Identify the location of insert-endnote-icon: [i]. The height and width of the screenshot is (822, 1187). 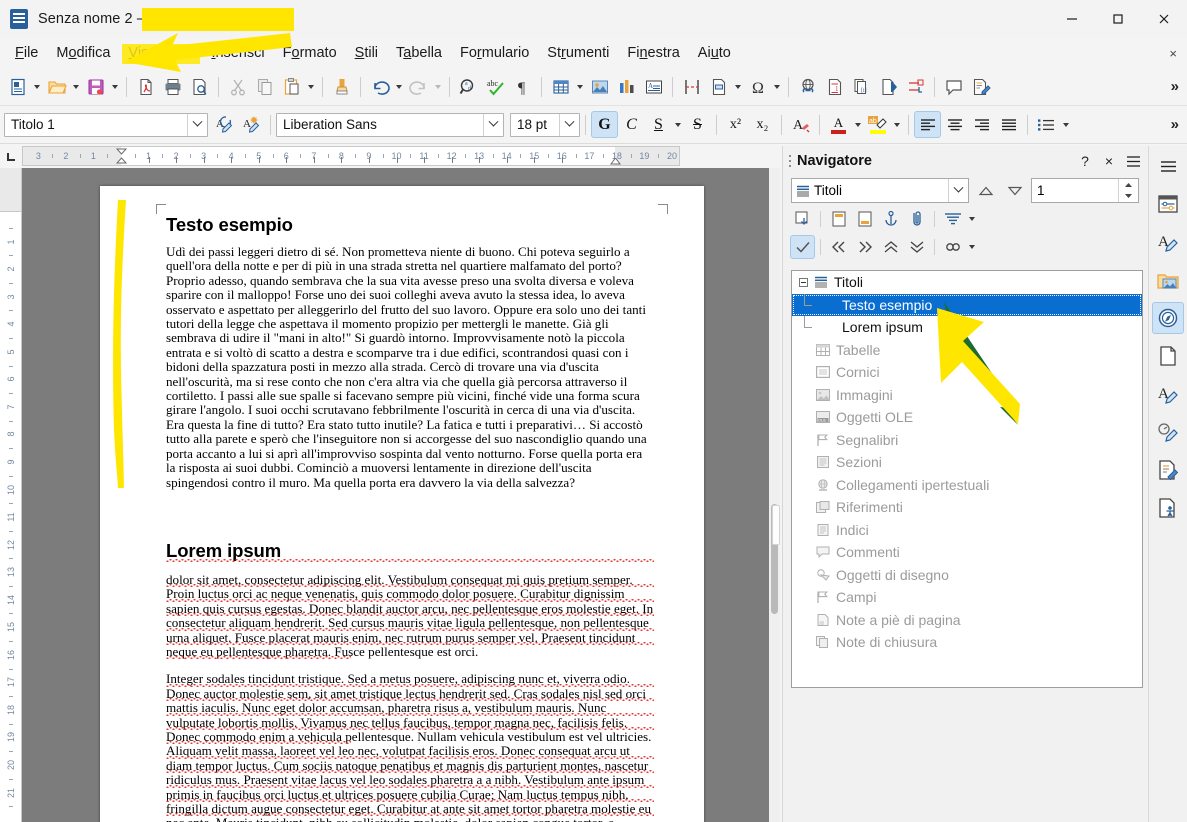
(861, 86).